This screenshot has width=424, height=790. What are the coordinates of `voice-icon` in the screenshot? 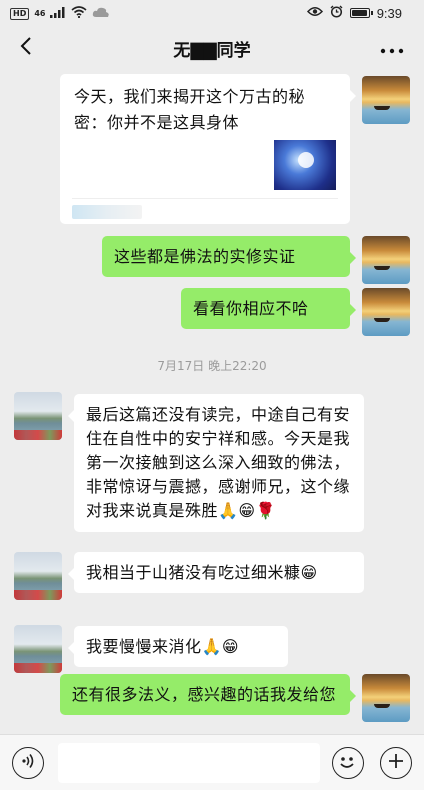 It's located at (28, 763).